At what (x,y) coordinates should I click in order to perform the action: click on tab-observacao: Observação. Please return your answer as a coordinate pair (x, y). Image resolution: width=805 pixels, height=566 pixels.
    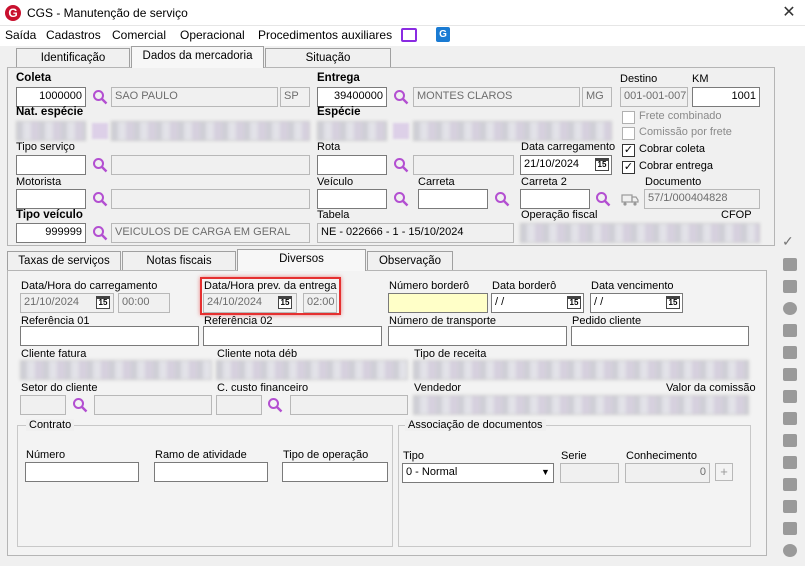
    Looking at the image, I should click on (410, 261).